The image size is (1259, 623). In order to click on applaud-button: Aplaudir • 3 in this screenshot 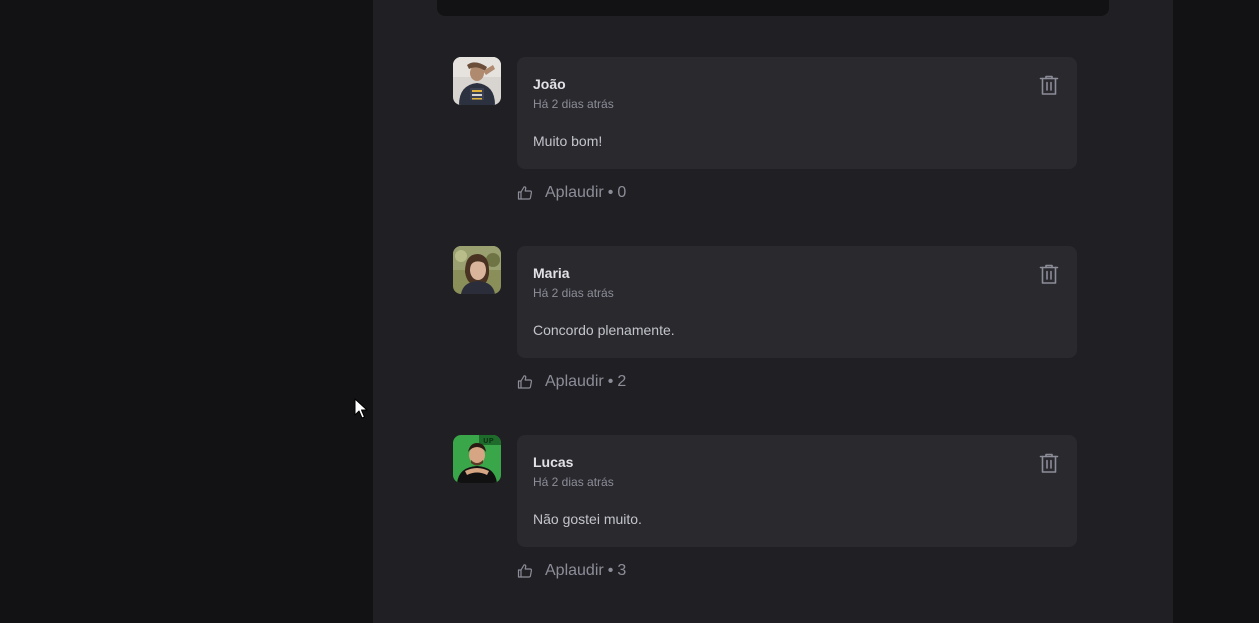, I will do `click(571, 571)`.